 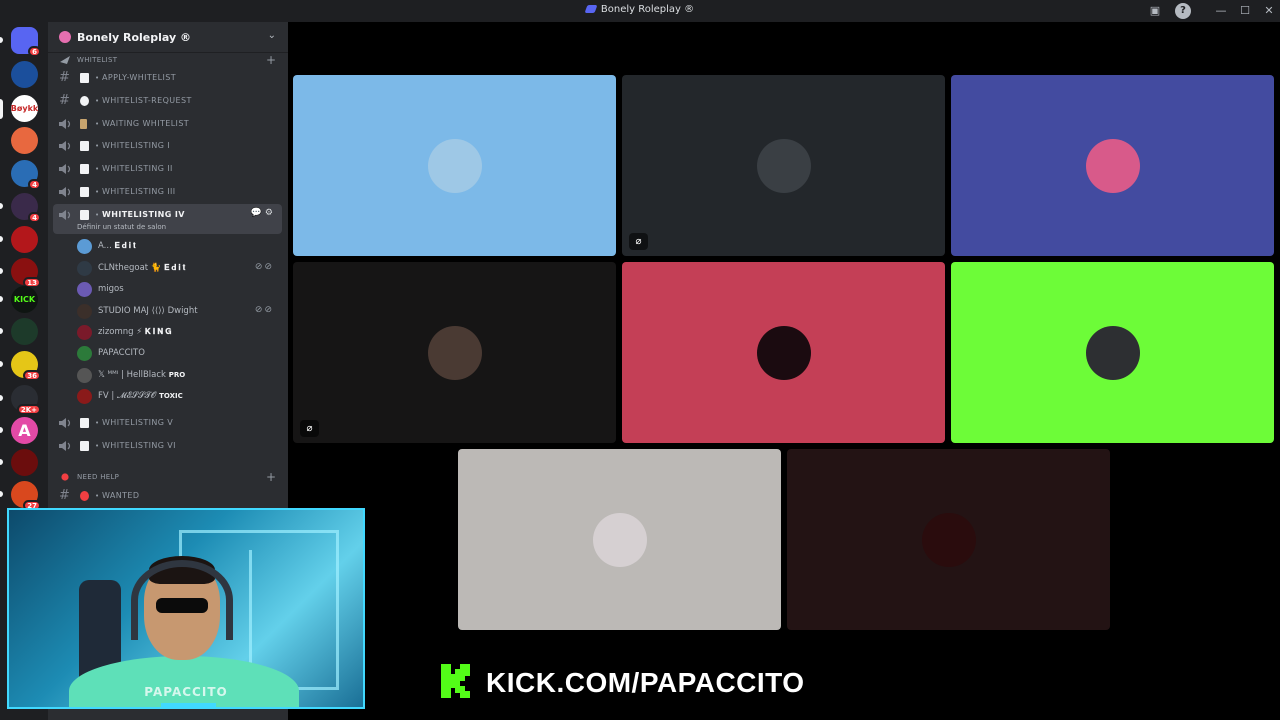 What do you see at coordinates (26, 208) in the screenshot?
I see `server-6-icon: 4` at bounding box center [26, 208].